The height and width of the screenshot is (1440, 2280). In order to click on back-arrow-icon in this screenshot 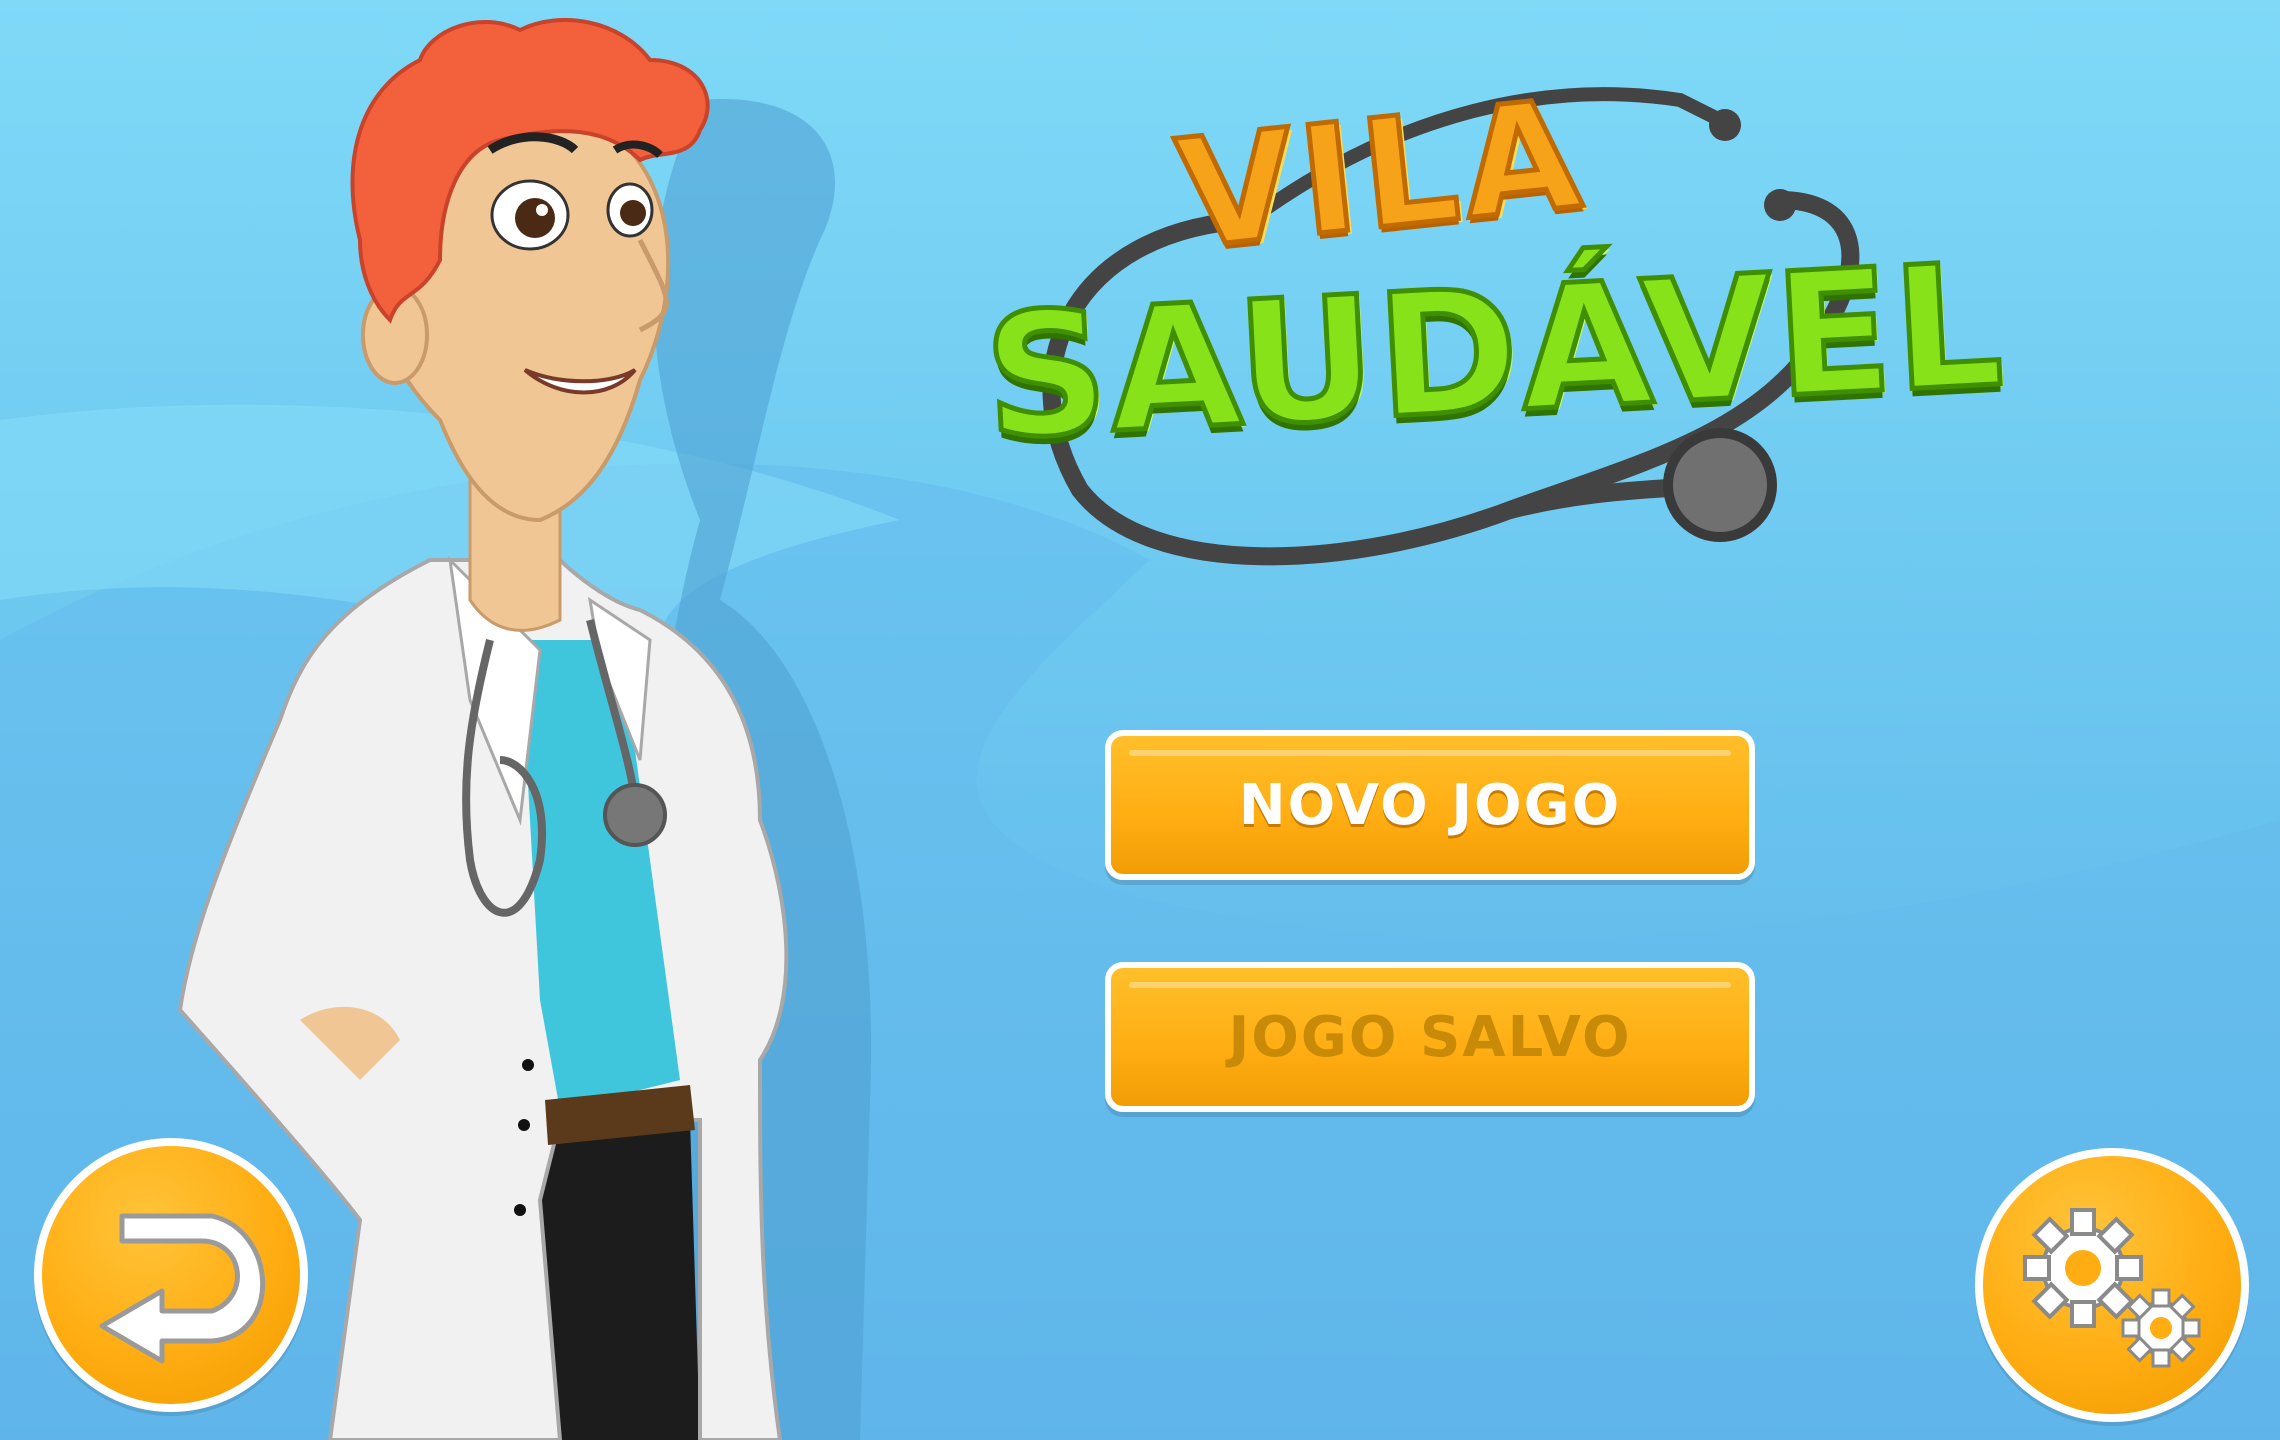, I will do `click(182, 1288)`.